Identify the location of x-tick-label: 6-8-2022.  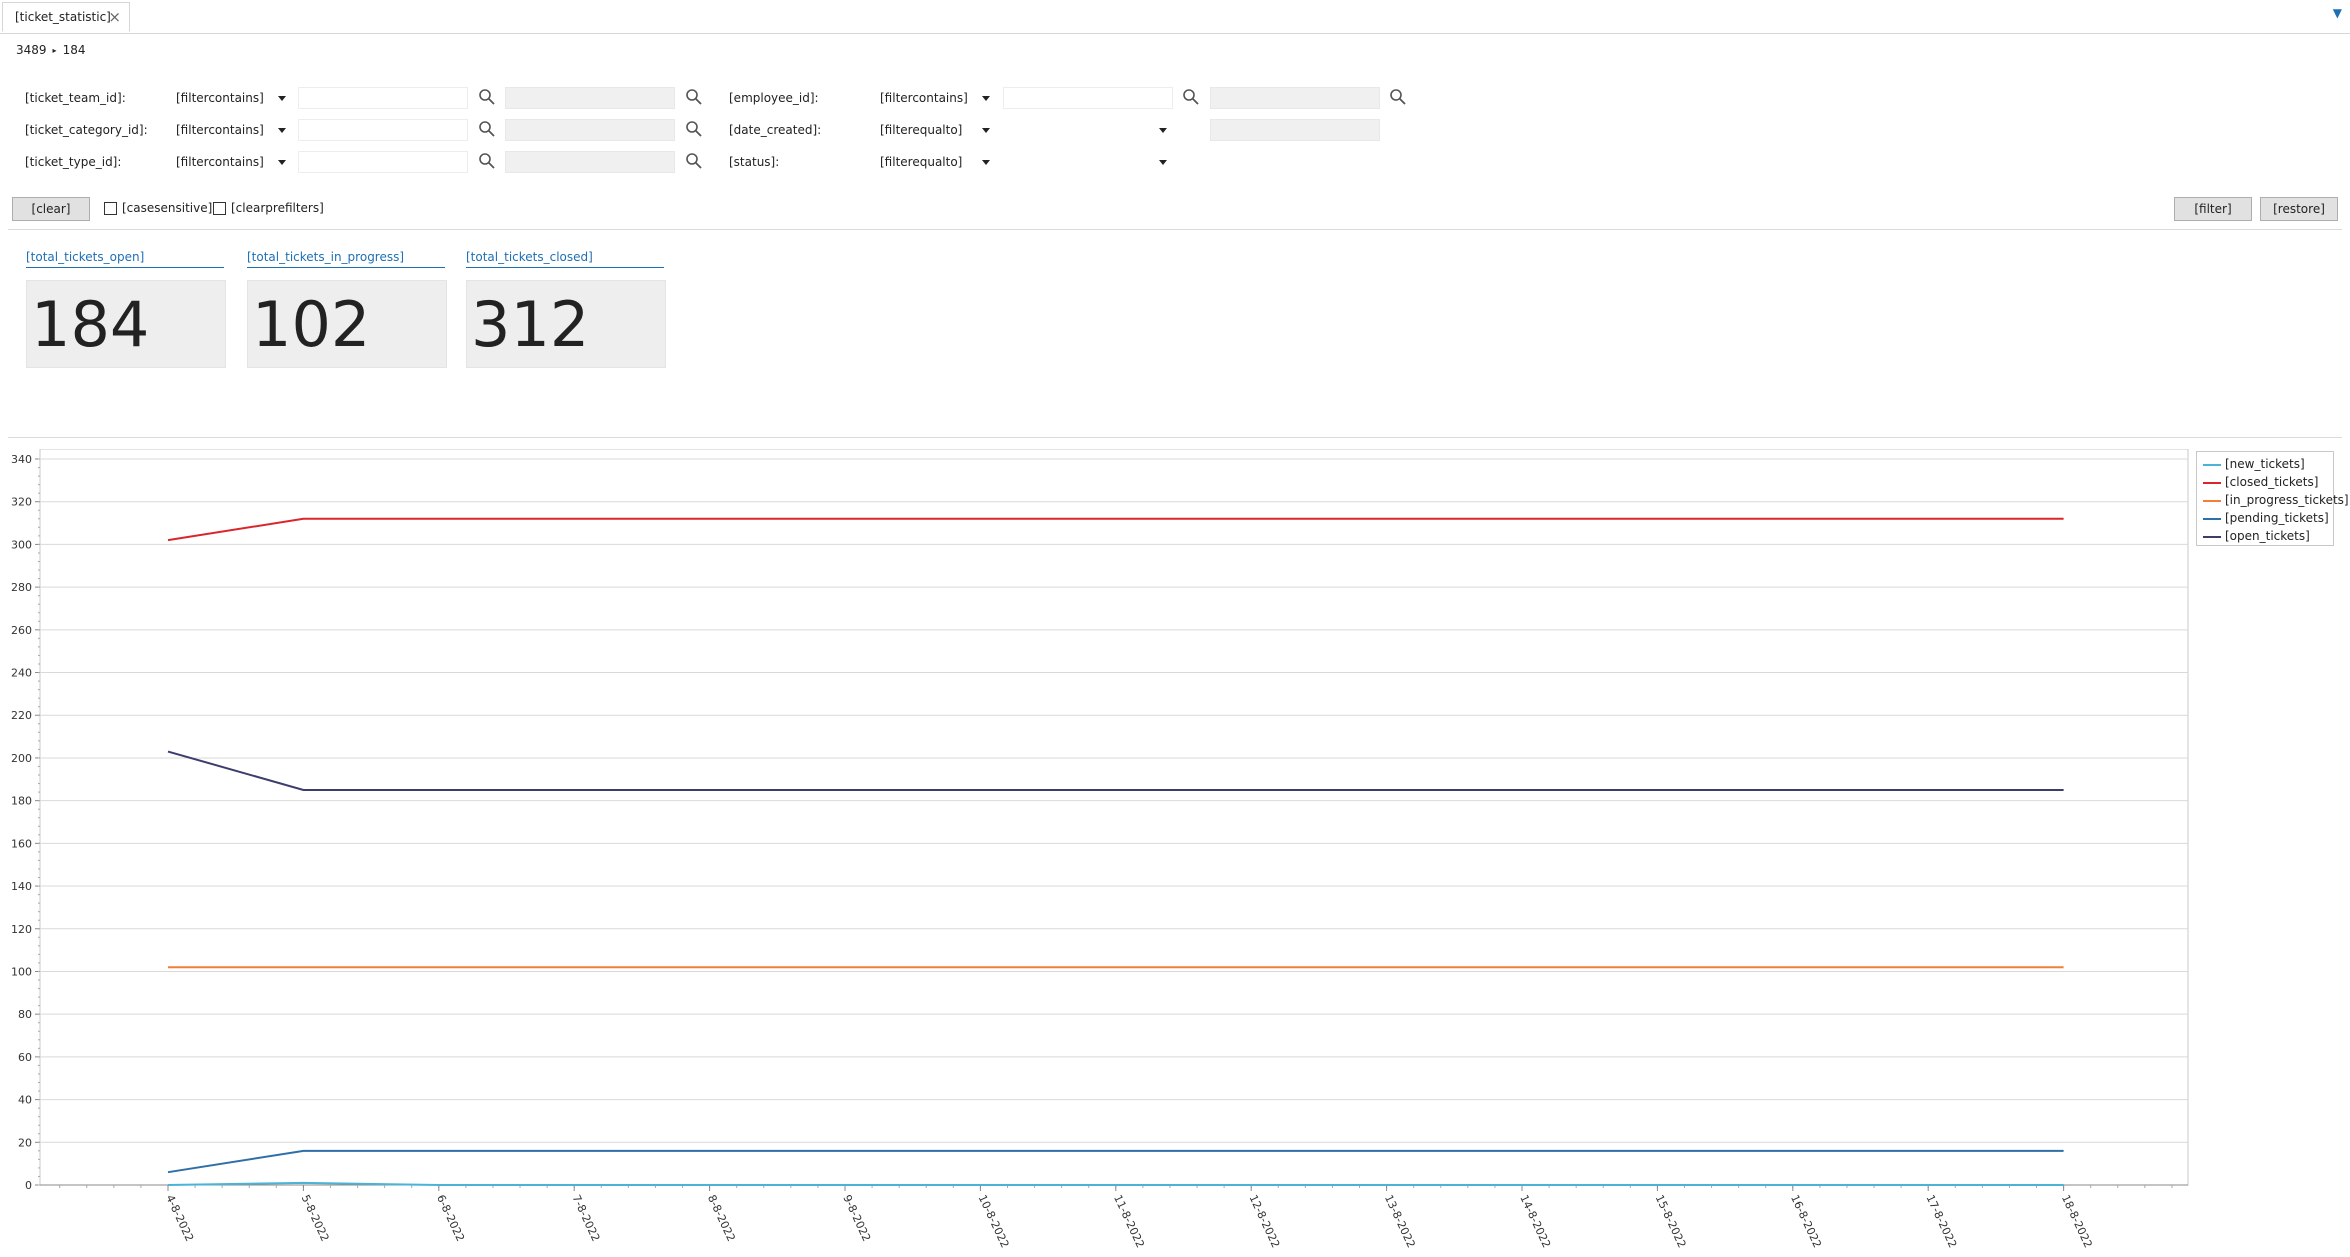
(450, 1218).